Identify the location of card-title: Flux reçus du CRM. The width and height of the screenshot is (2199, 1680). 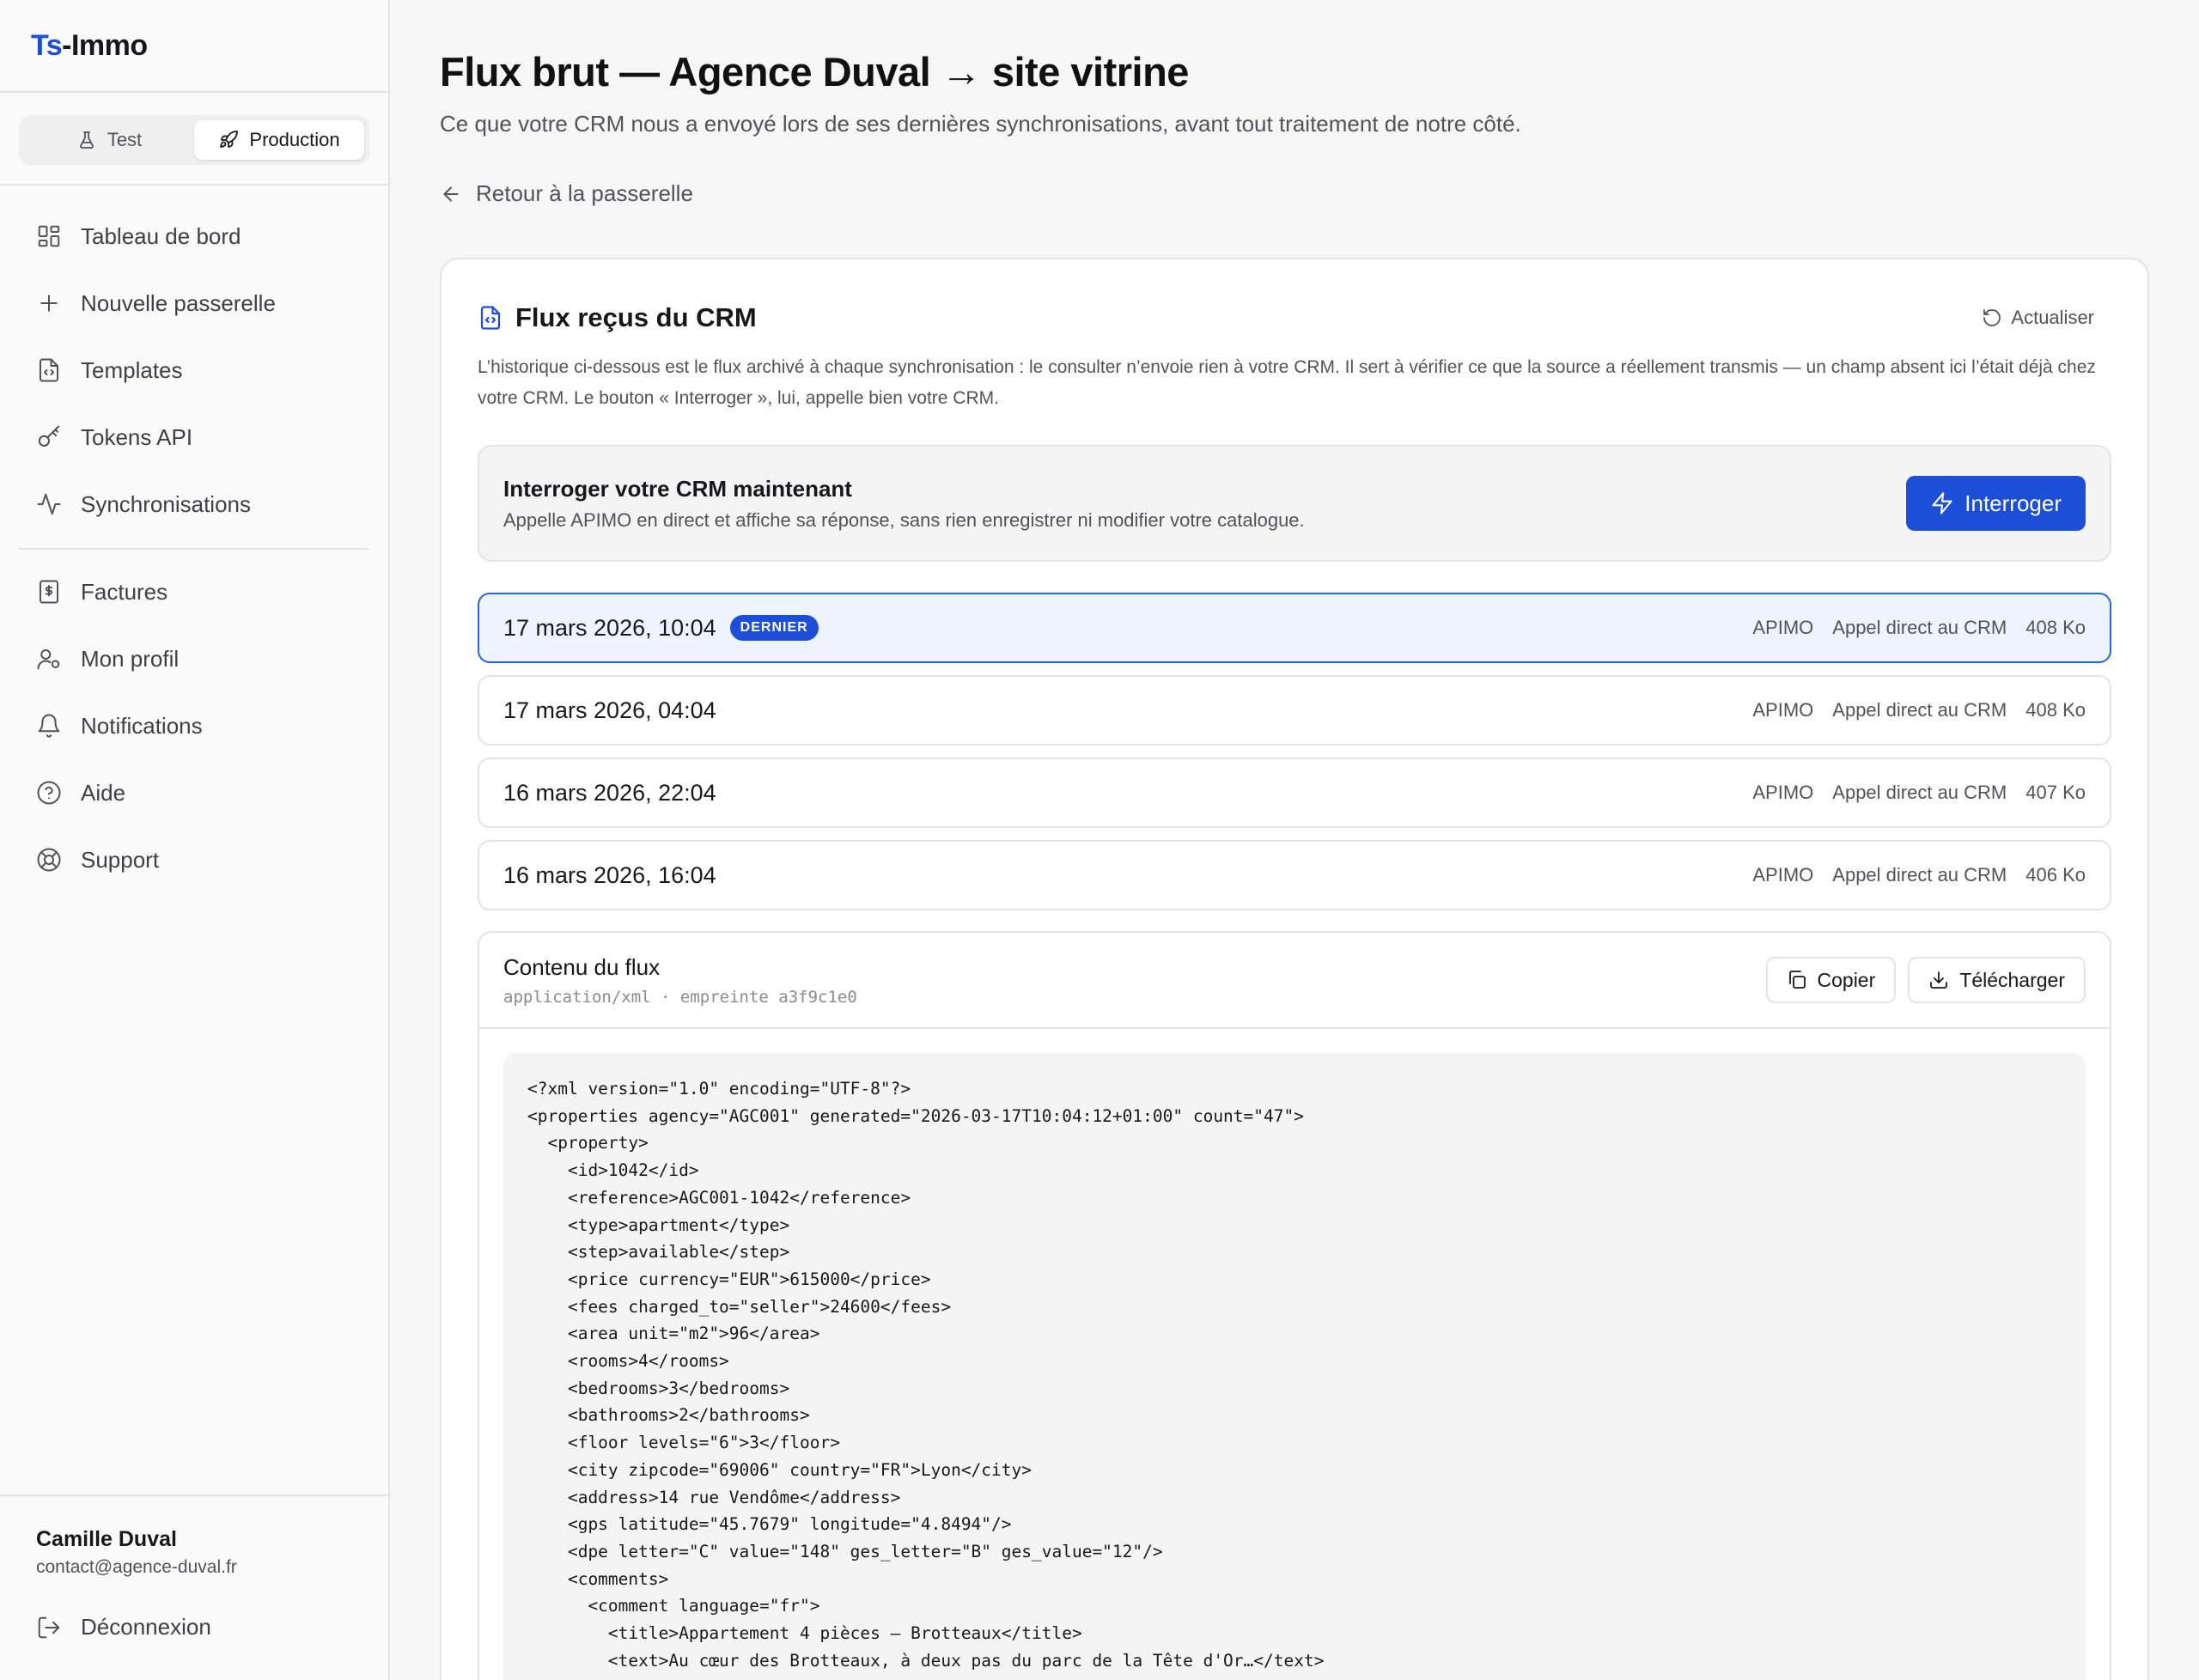
(617, 318).